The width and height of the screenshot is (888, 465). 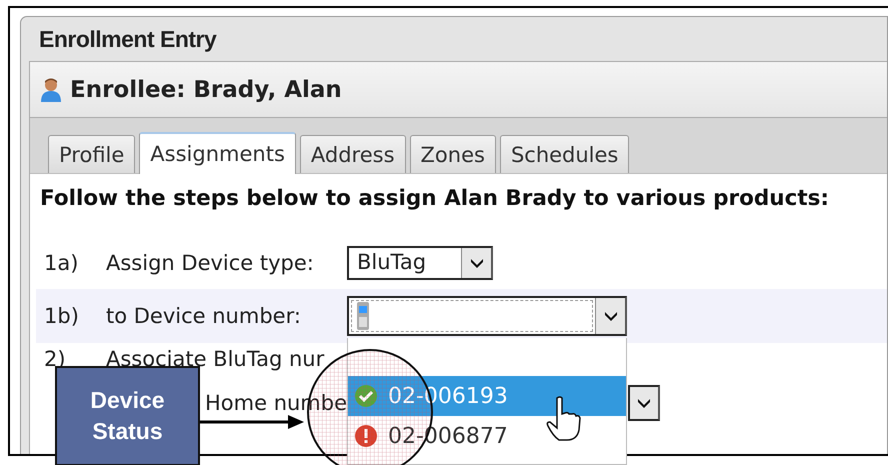 I want to click on device-type-select: BluTag, so click(x=420, y=263).